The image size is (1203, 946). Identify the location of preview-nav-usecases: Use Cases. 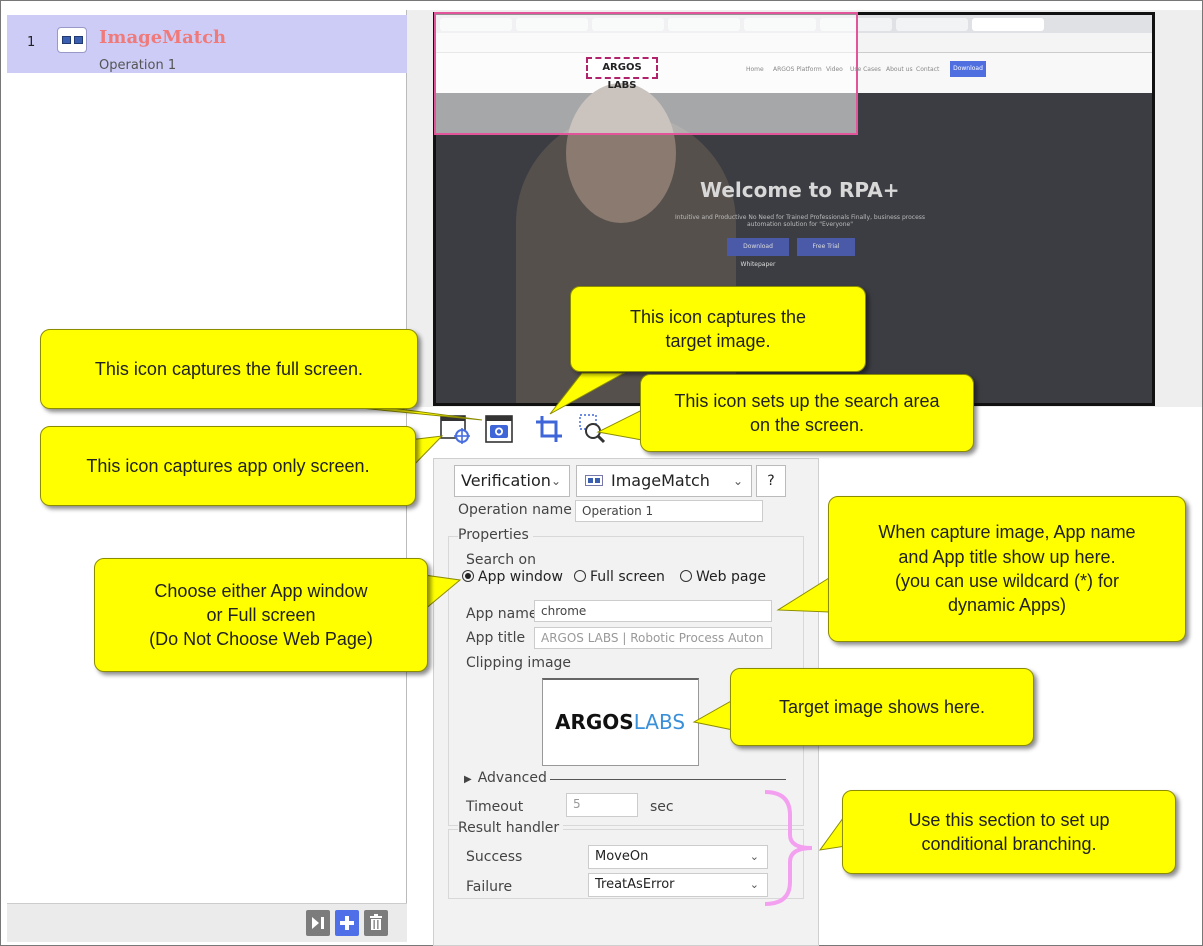
(865, 69).